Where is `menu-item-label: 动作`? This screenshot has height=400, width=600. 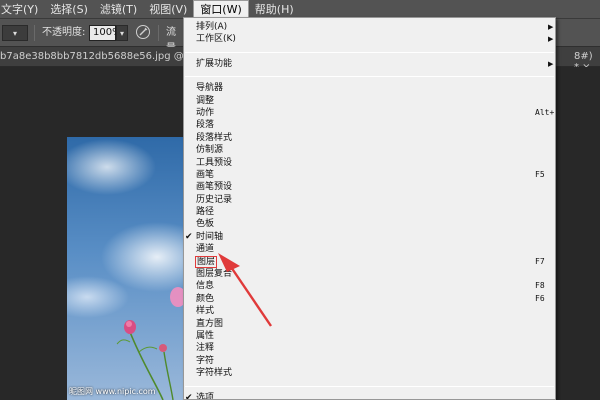 menu-item-label: 动作 is located at coordinates (205, 112).